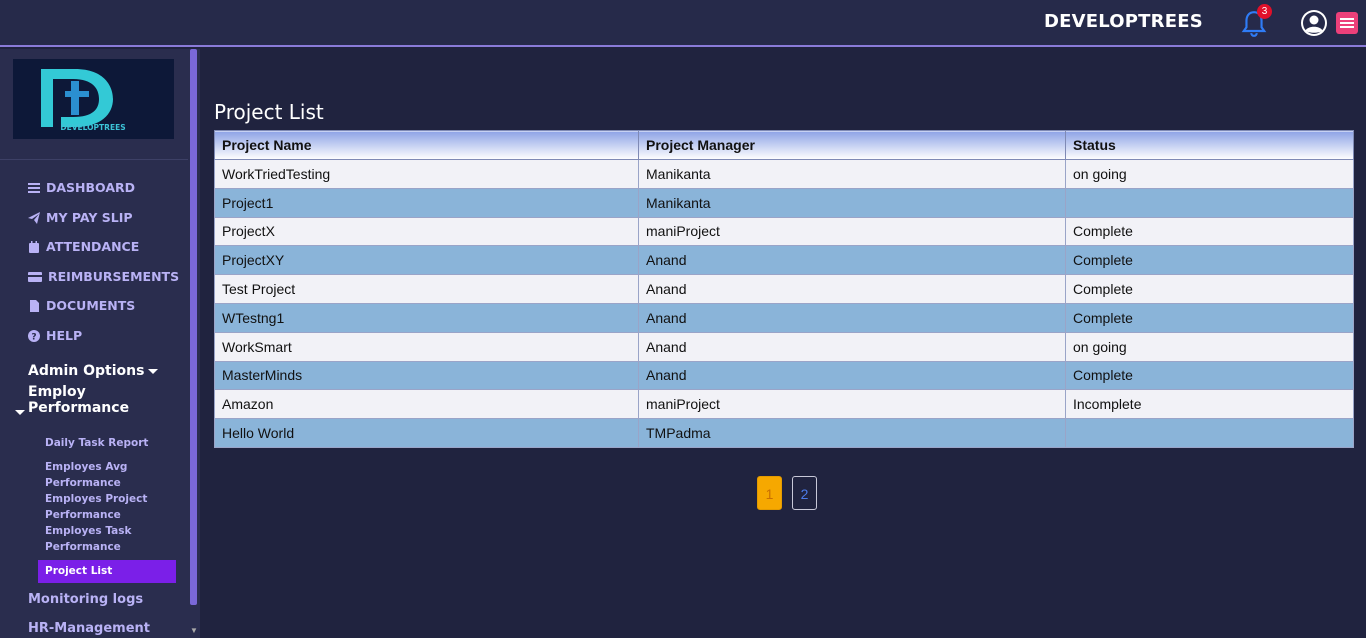 This screenshot has width=1366, height=638. I want to click on column-header-project-manager: Project Manager, so click(852, 145).